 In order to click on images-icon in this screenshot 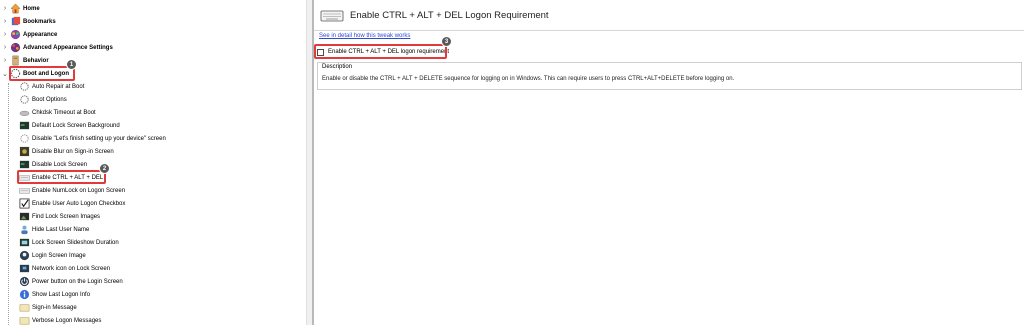, I will do `click(24, 216)`.